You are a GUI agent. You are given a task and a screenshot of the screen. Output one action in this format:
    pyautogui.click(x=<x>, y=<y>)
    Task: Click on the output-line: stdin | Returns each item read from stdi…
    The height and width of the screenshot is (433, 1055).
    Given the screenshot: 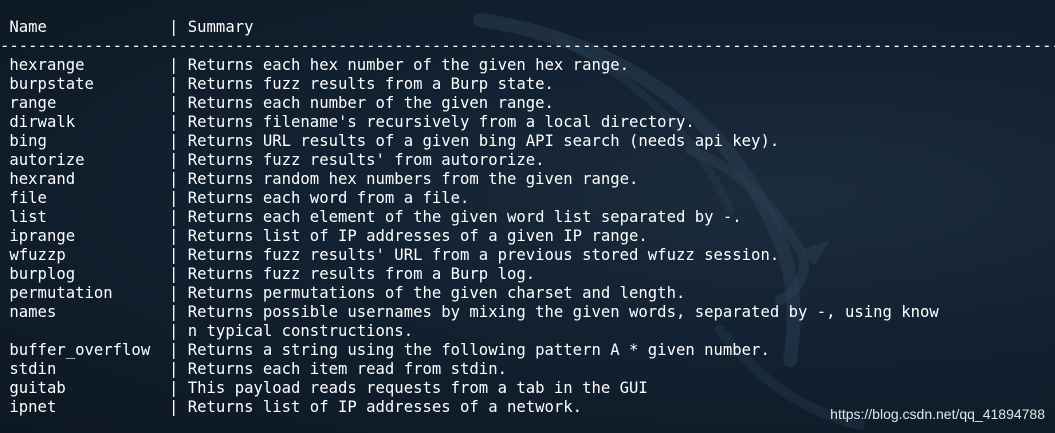 What is the action you would take?
    pyautogui.click(x=253, y=369)
    